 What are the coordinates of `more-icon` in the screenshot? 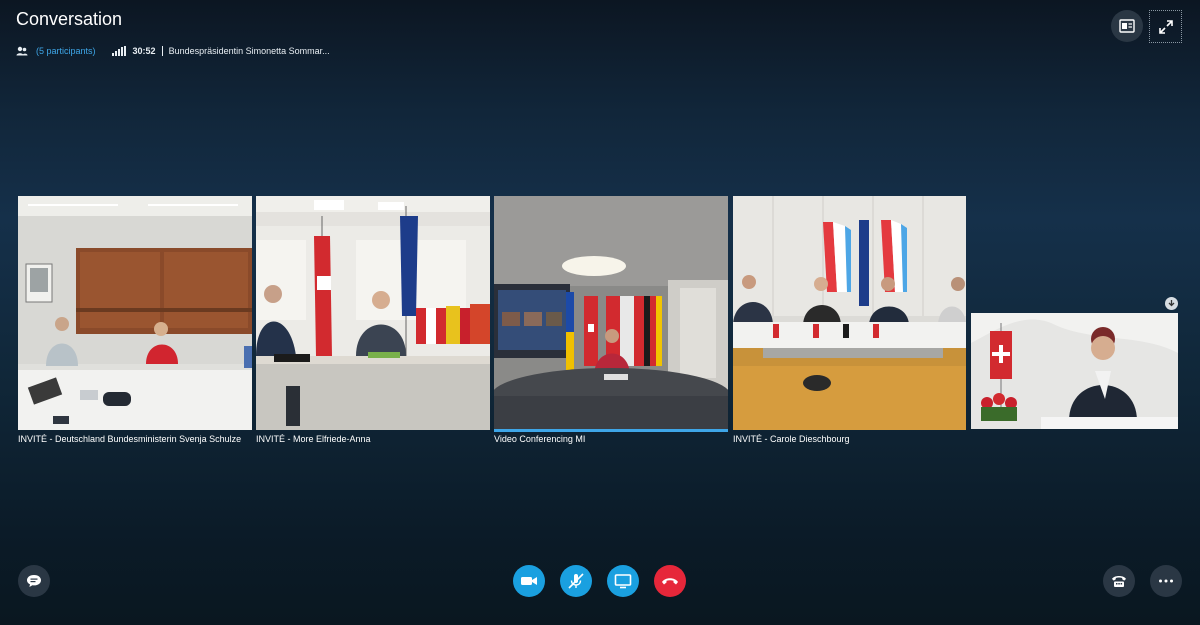 It's located at (1166, 581).